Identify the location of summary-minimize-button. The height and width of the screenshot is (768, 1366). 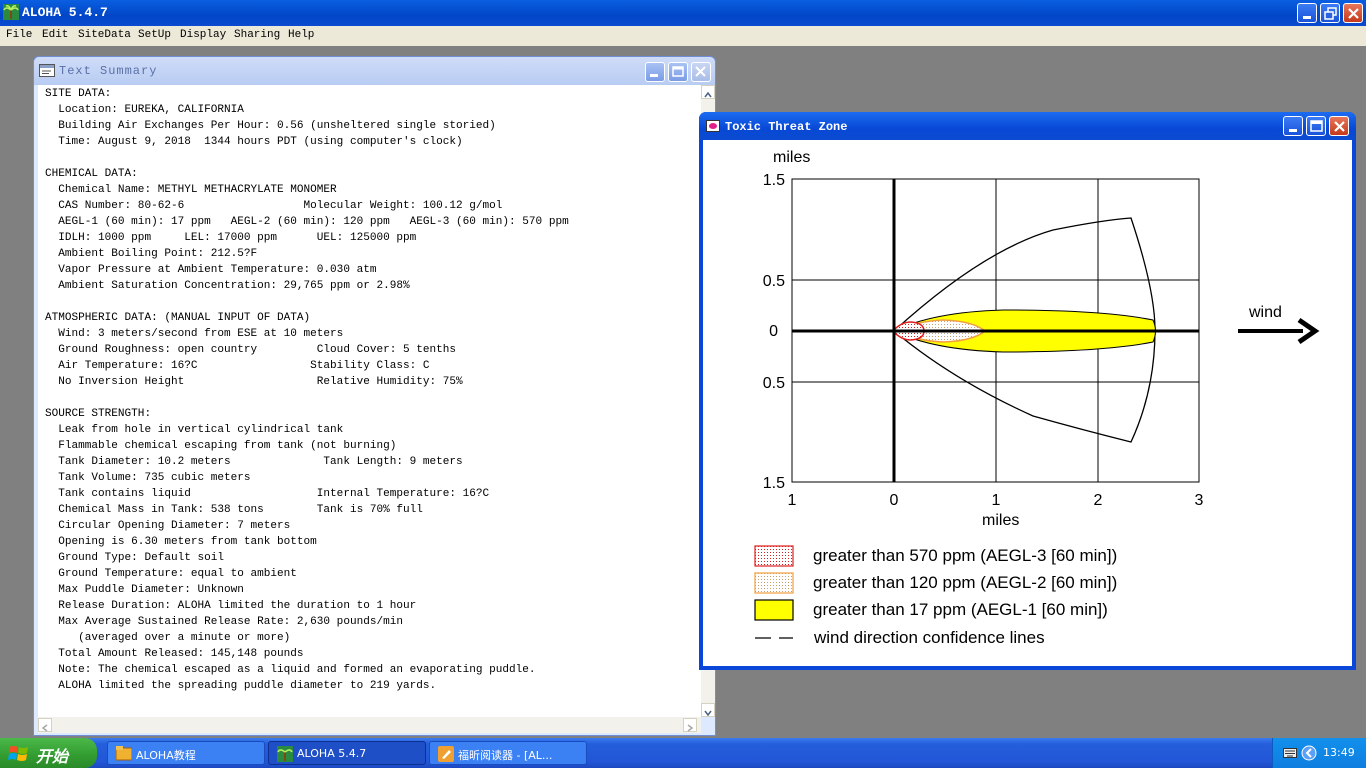
(655, 72).